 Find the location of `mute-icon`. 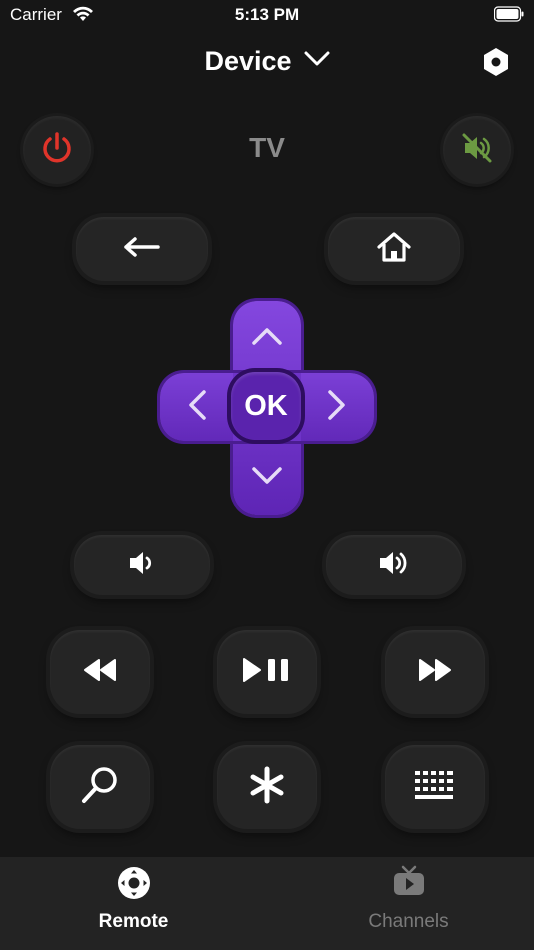

mute-icon is located at coordinates (477, 150).